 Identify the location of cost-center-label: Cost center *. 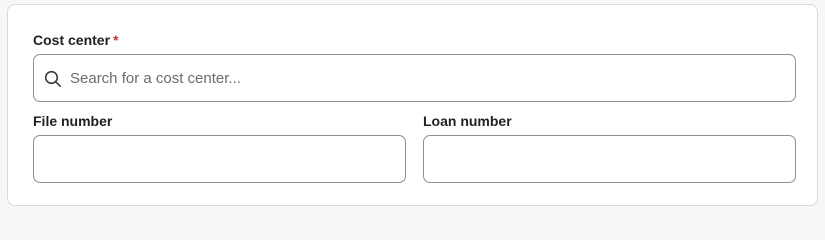
(75, 40).